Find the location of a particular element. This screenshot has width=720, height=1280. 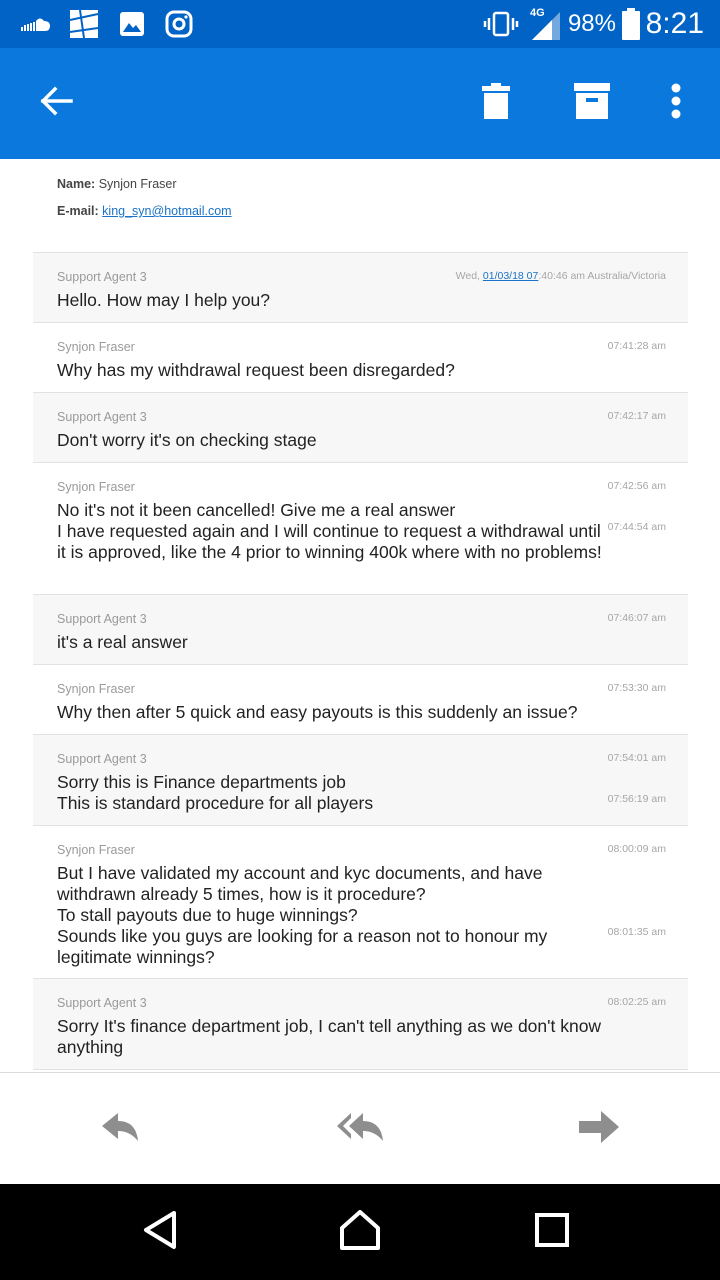

reply-icon is located at coordinates (120, 1129).